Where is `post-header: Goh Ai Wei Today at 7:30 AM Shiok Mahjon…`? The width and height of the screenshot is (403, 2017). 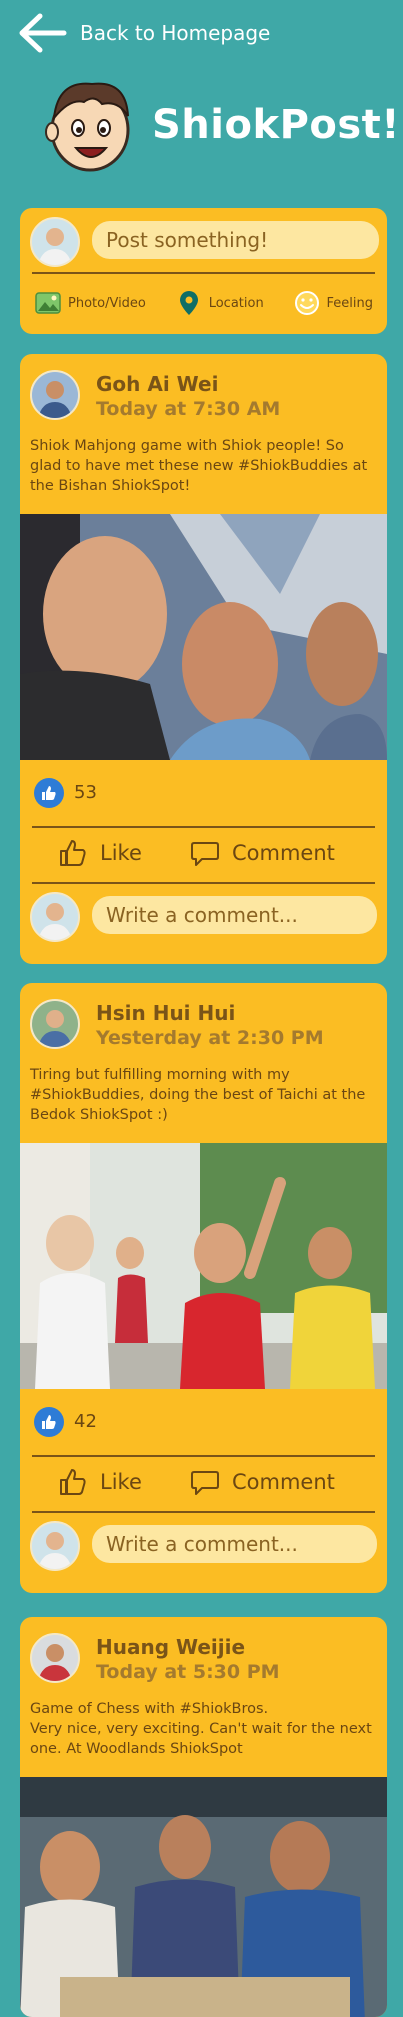
post-header: Goh Ai Wei Today at 7:30 AM Shiok Mahjon… is located at coordinates (203, 434).